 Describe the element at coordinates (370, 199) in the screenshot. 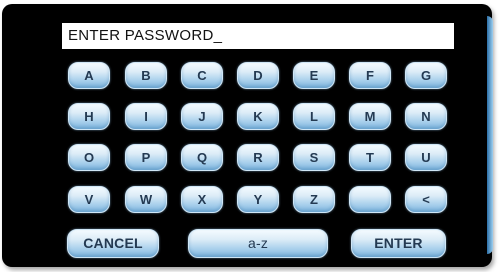

I see `key-space` at that location.